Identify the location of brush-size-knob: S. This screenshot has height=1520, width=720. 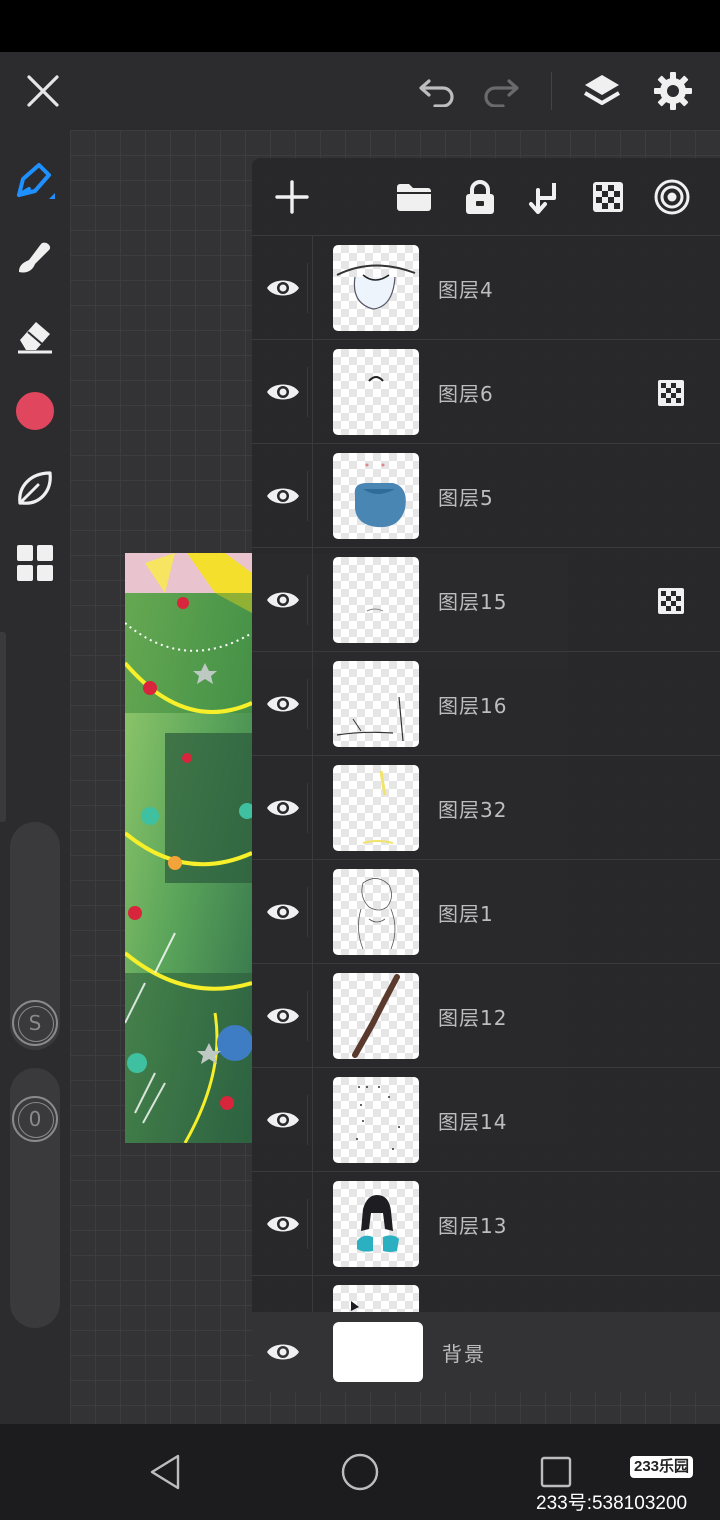
(35, 1023).